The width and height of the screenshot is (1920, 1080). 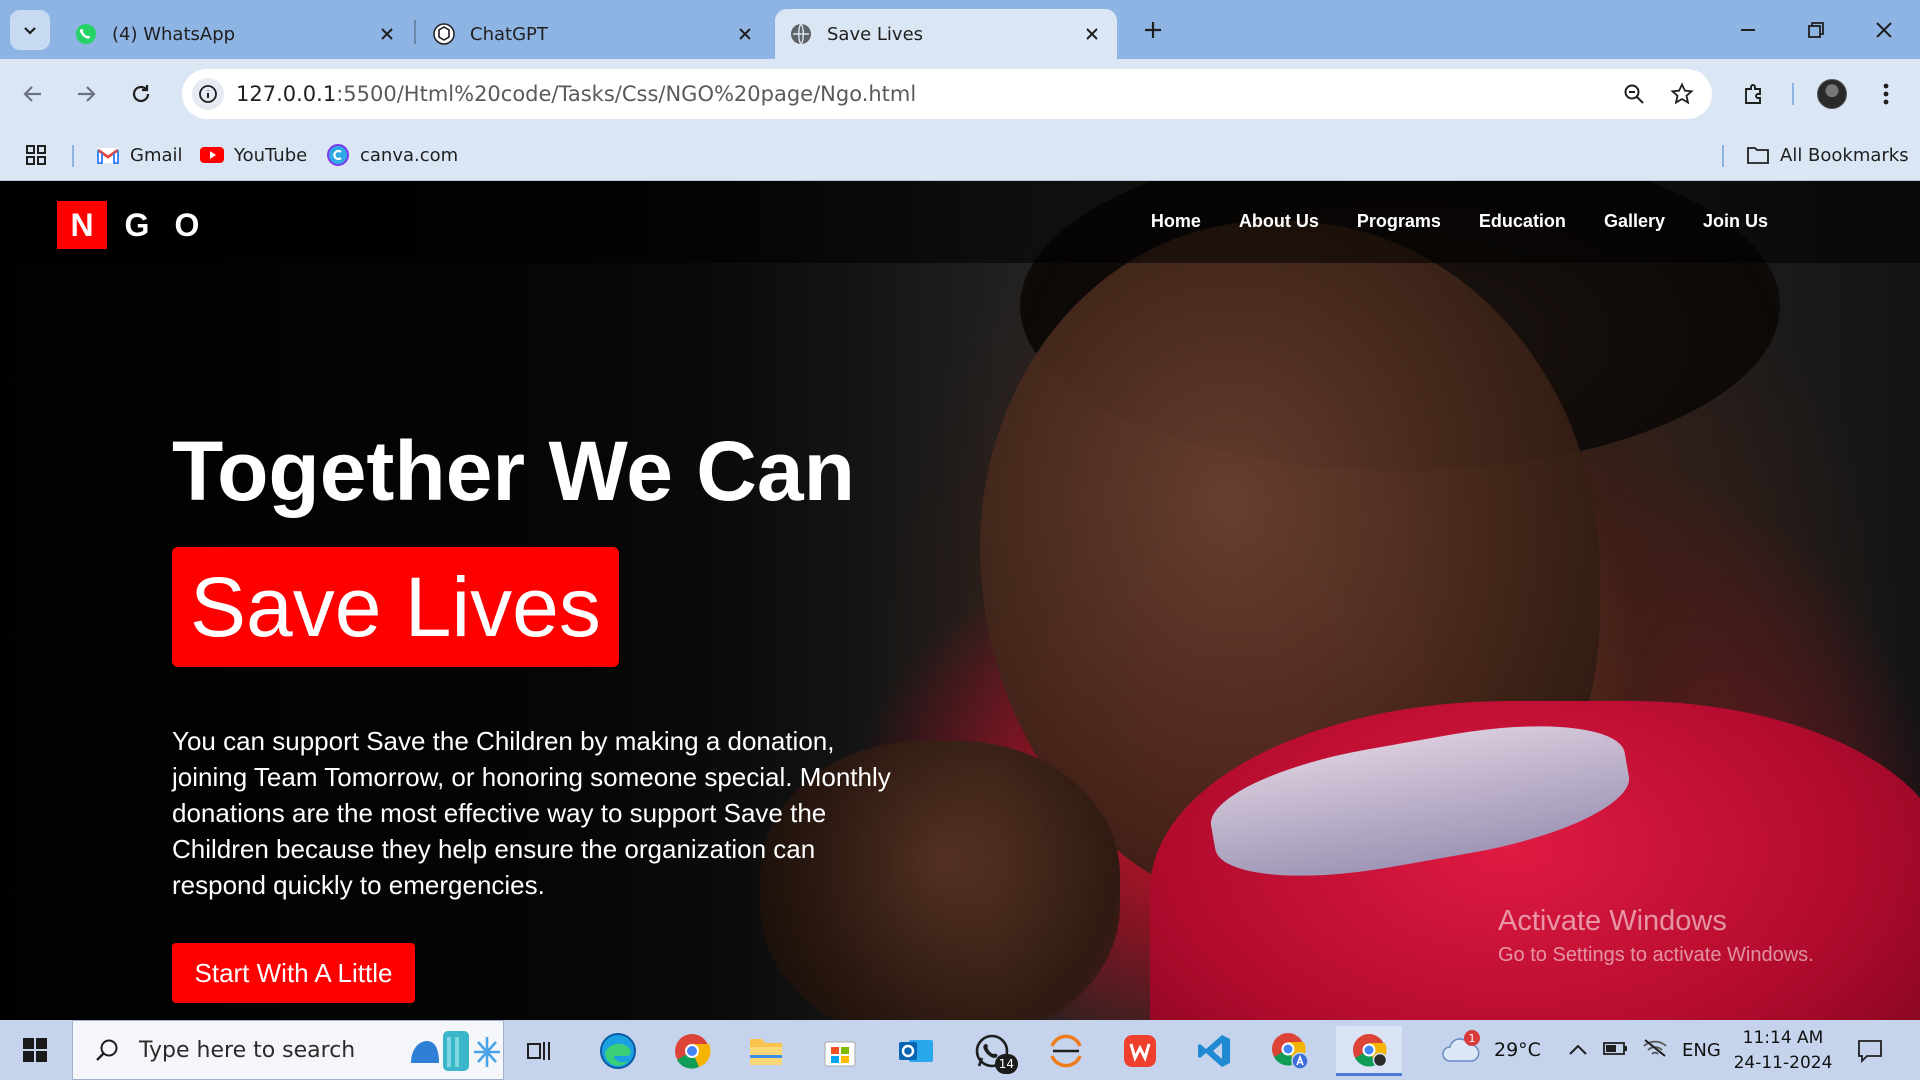 I want to click on notifications-button, so click(x=1870, y=1051).